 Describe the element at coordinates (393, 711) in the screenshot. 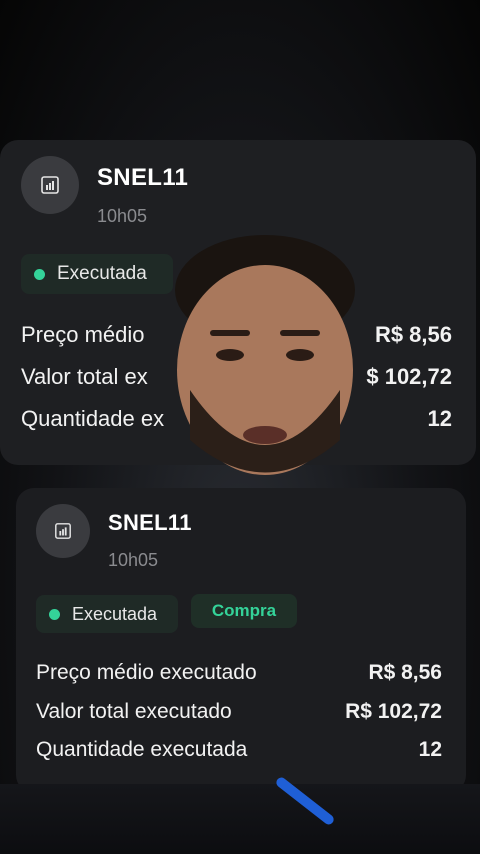

I see `row-value: R$ 102,72` at that location.